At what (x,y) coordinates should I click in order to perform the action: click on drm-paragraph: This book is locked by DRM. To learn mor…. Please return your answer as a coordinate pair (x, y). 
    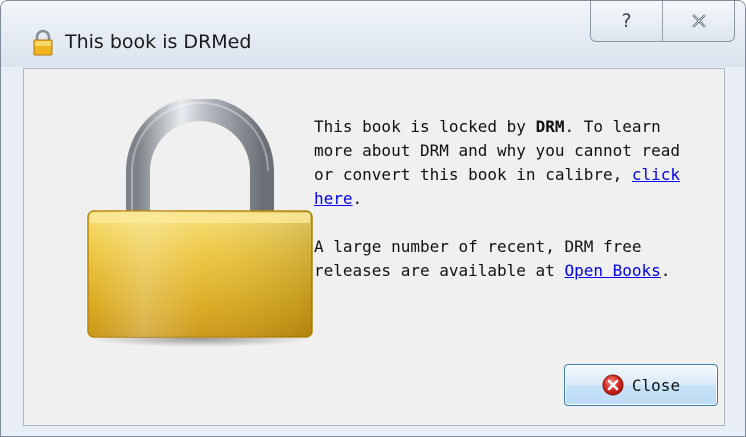
    Looking at the image, I should click on (509, 163).